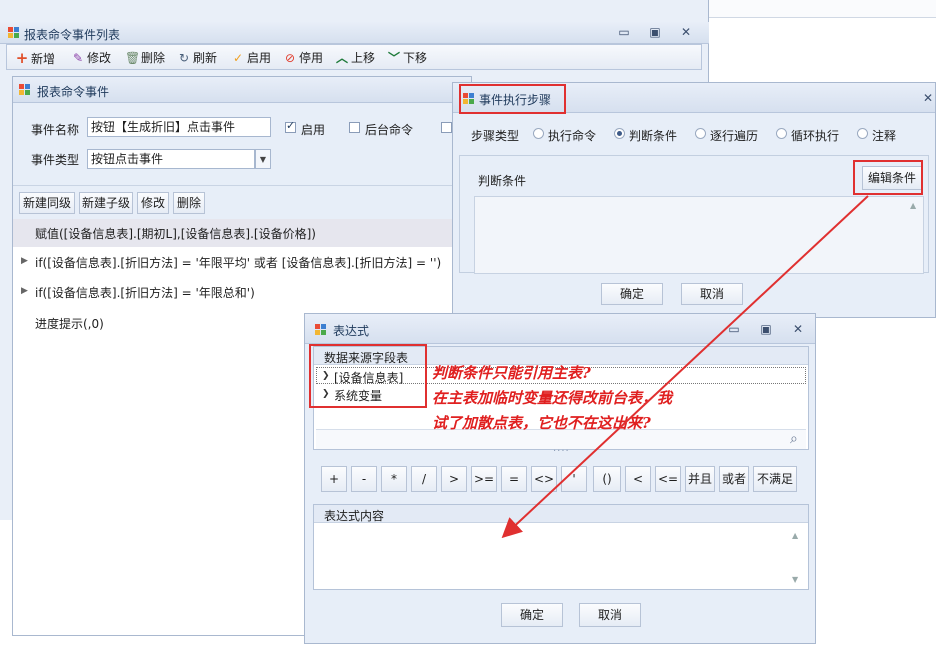 This screenshot has height=651, width=936. Describe the element at coordinates (354, 33) in the screenshot. I see `main-title-bar: 报表命令事件列表 ▭ ▣ ✕` at that location.